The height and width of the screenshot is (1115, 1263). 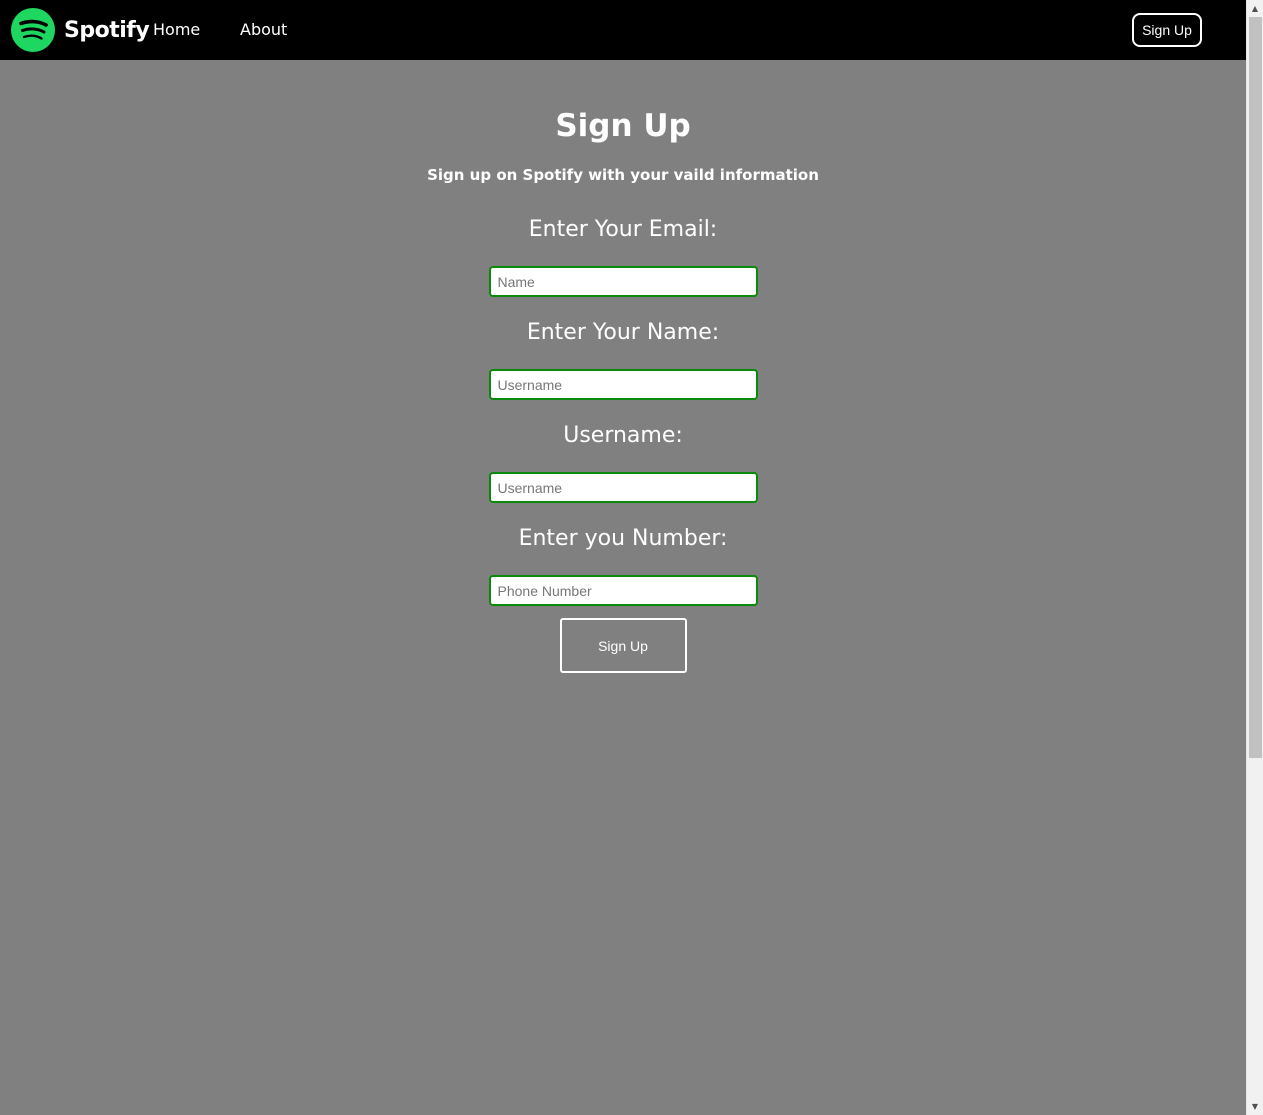 I want to click on brand-logo: Spotify, so click(x=80, y=30).